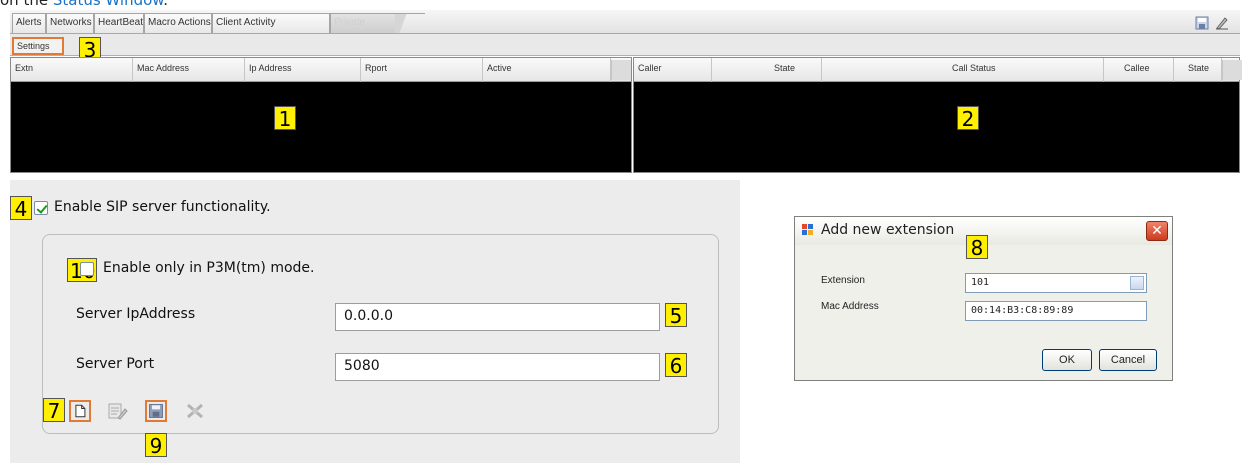  I want to click on extension-label: Extension, so click(843, 280).